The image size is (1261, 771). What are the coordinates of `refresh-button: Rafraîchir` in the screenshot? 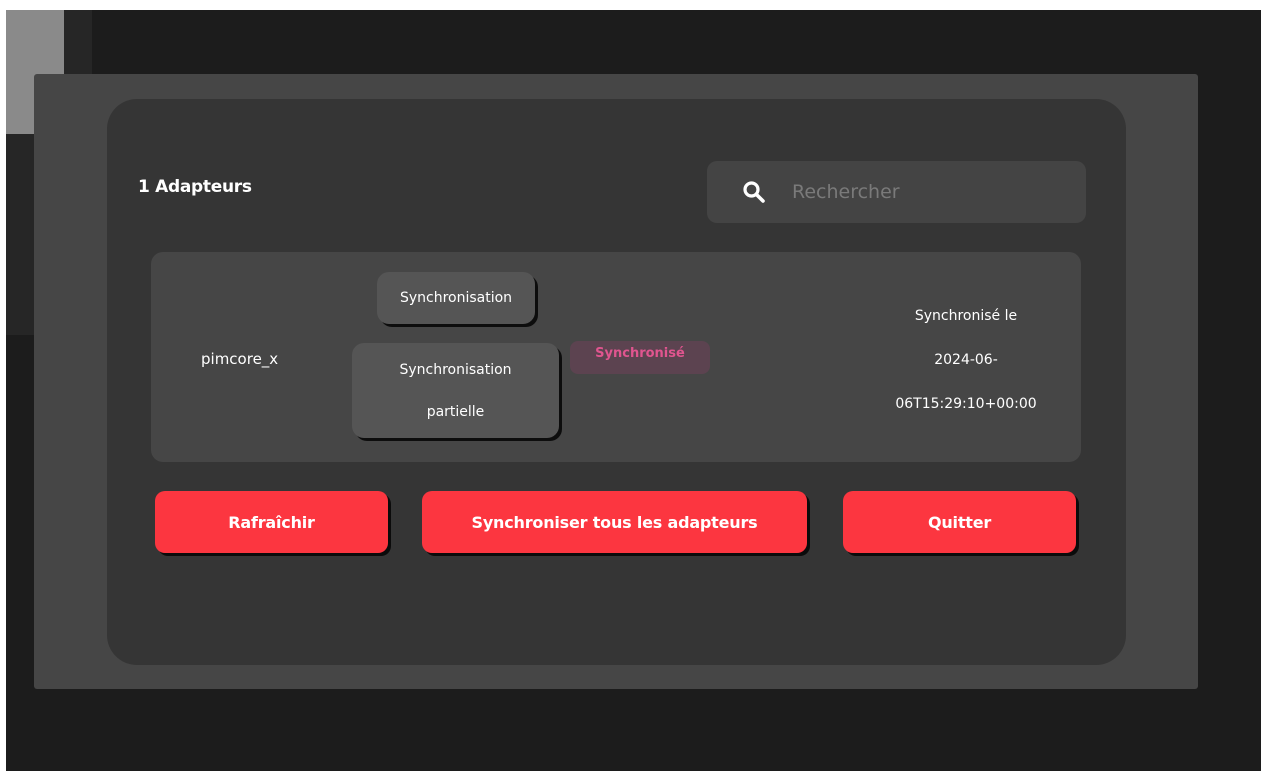 It's located at (271, 522).